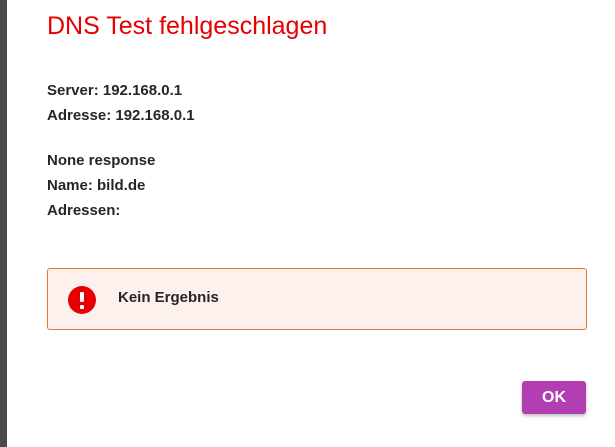 This screenshot has height=447, width=615. I want to click on error-alert: Kein Ergebnis, so click(317, 299).